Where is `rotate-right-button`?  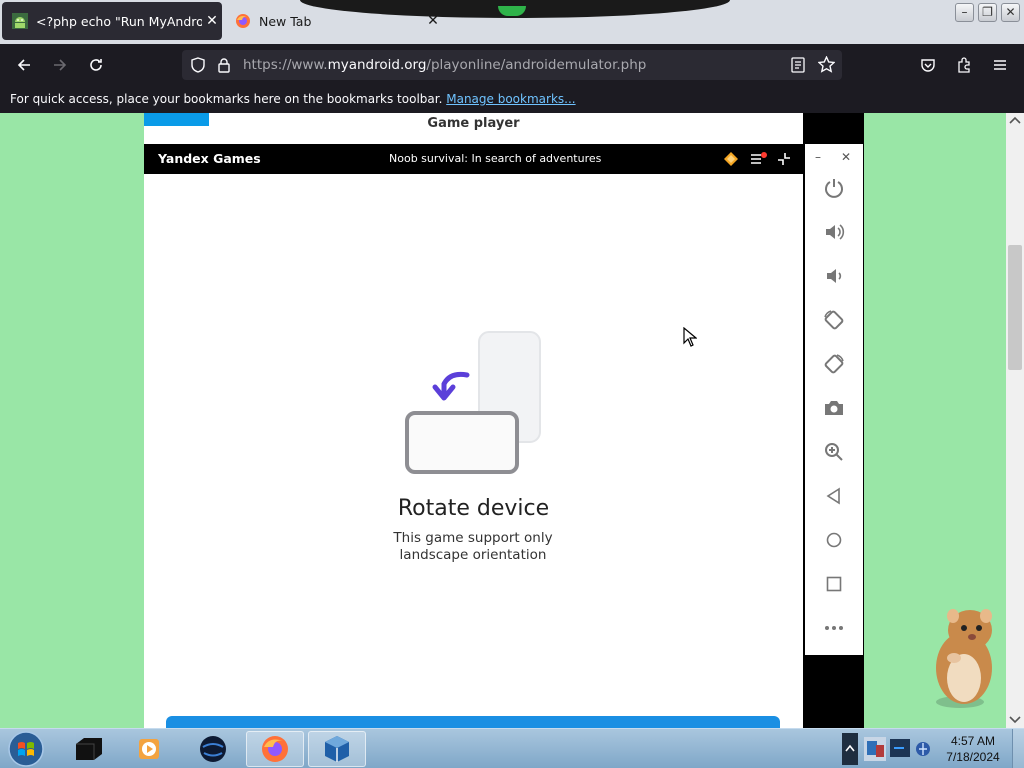
rotate-right-button is located at coordinates (834, 364).